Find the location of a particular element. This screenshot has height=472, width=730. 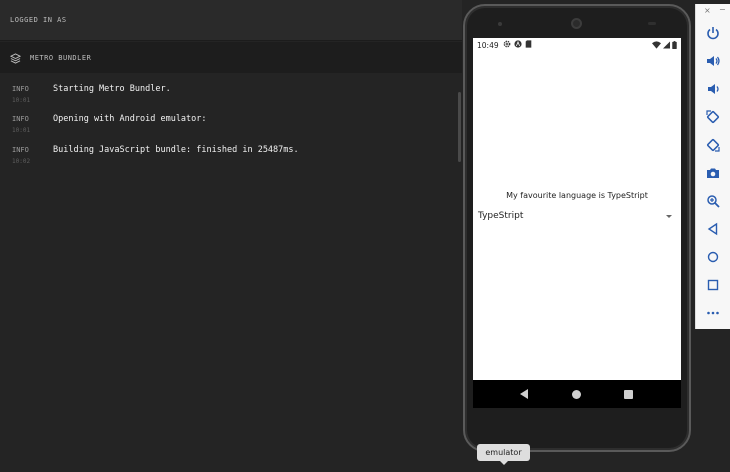

status-bar: 10:49 is located at coordinates (577, 45).